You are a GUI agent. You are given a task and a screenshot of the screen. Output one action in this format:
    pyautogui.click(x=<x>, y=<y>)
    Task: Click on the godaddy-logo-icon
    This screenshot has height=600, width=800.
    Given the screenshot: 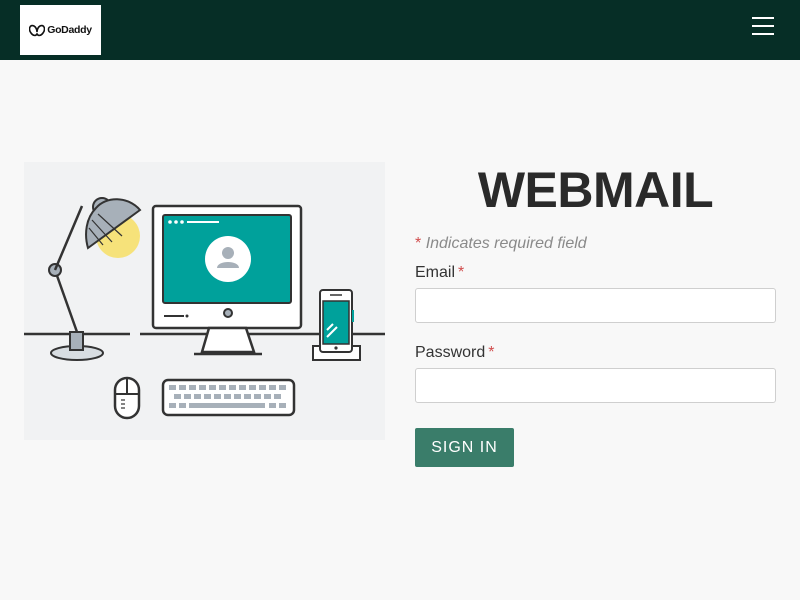 What is the action you would take?
    pyautogui.click(x=37, y=30)
    